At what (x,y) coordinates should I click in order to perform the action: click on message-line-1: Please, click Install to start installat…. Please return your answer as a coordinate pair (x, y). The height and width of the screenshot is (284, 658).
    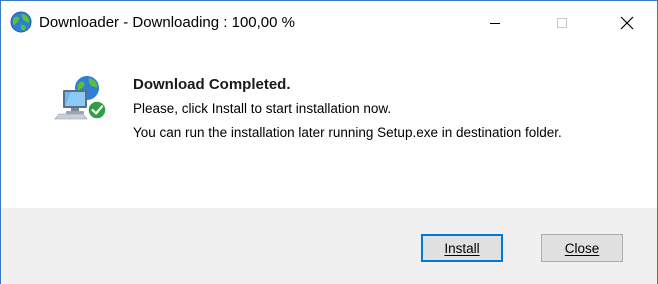
    Looking at the image, I should click on (262, 108).